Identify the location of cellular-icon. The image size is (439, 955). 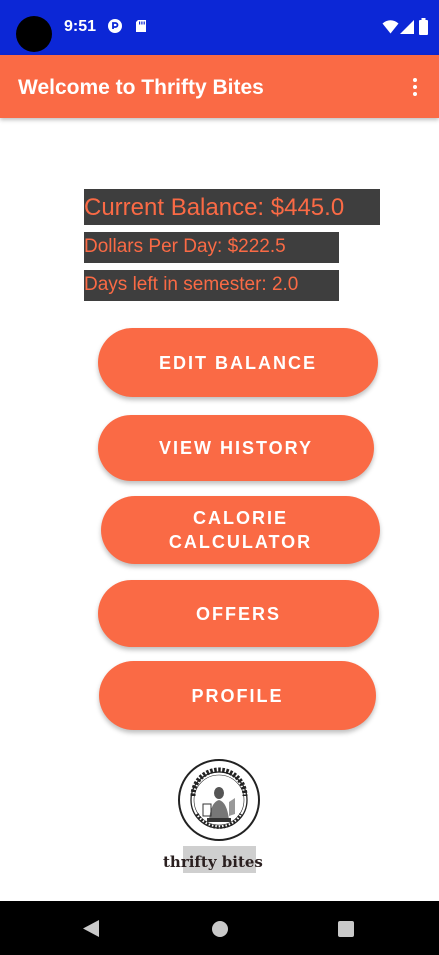
(407, 27).